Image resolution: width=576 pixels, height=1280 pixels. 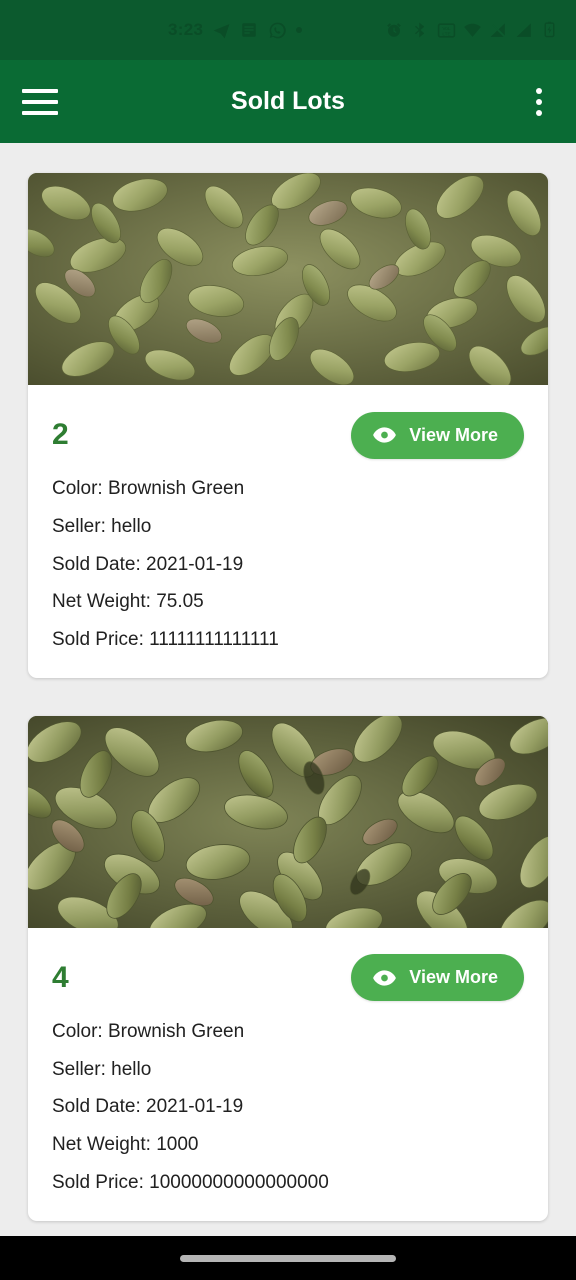 I want to click on wifi-icon, so click(x=472, y=30).